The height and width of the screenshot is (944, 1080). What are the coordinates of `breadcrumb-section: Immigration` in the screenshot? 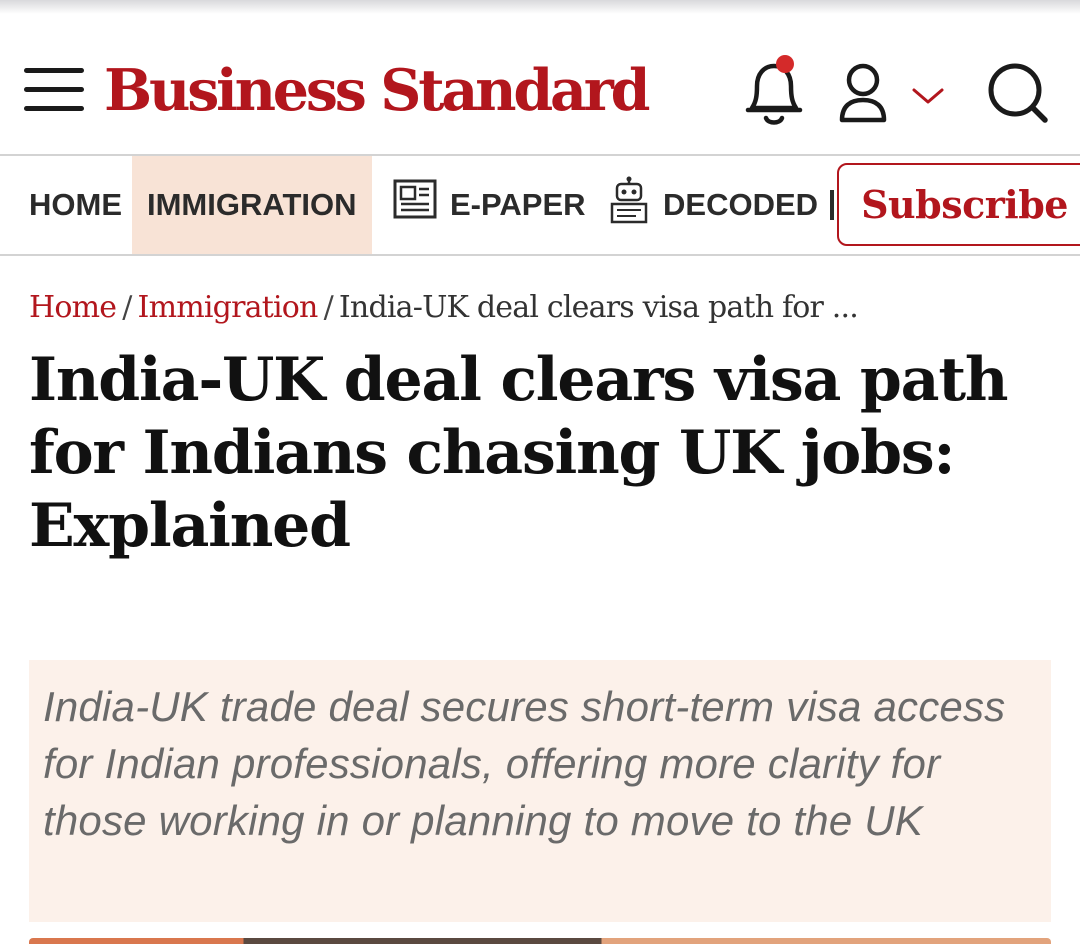 It's located at (228, 307).